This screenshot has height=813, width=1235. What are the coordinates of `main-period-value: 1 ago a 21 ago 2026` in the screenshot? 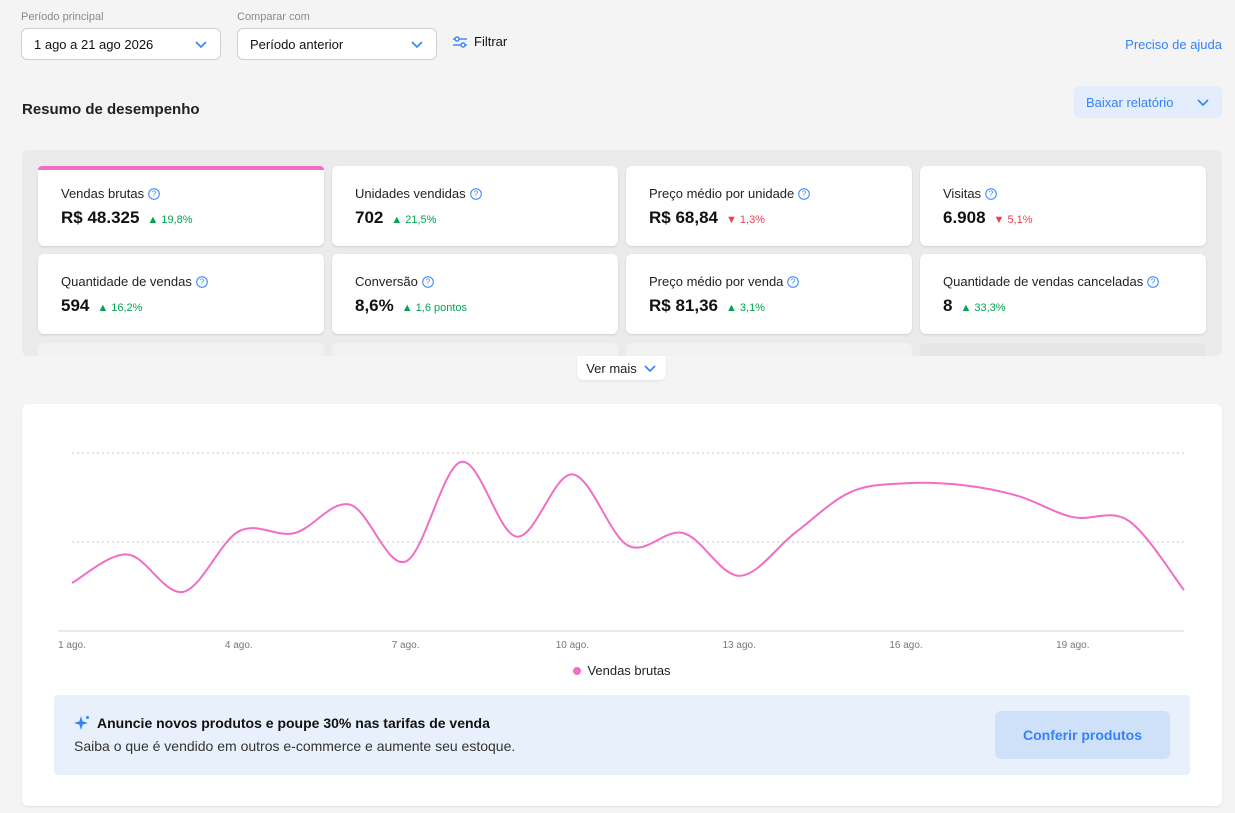 It's located at (94, 44).